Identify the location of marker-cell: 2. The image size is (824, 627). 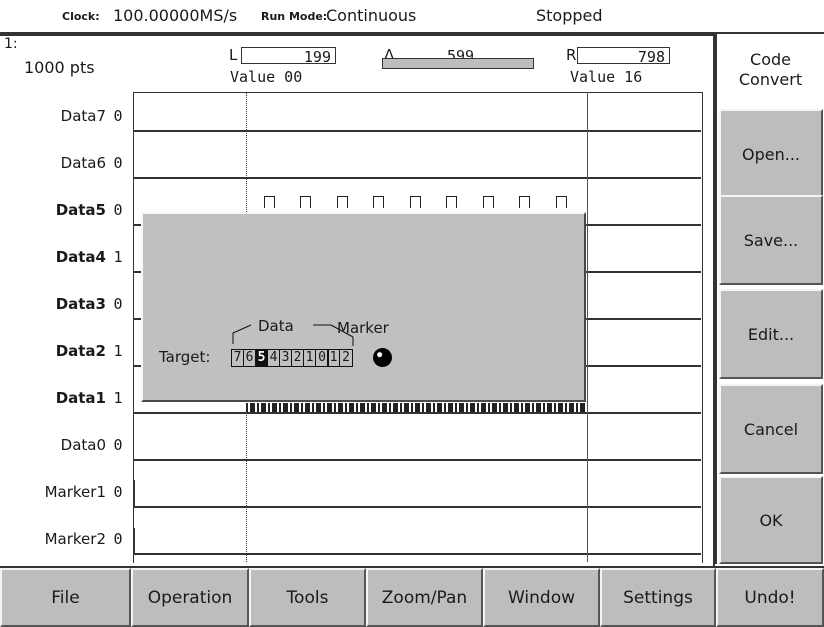
(346, 358).